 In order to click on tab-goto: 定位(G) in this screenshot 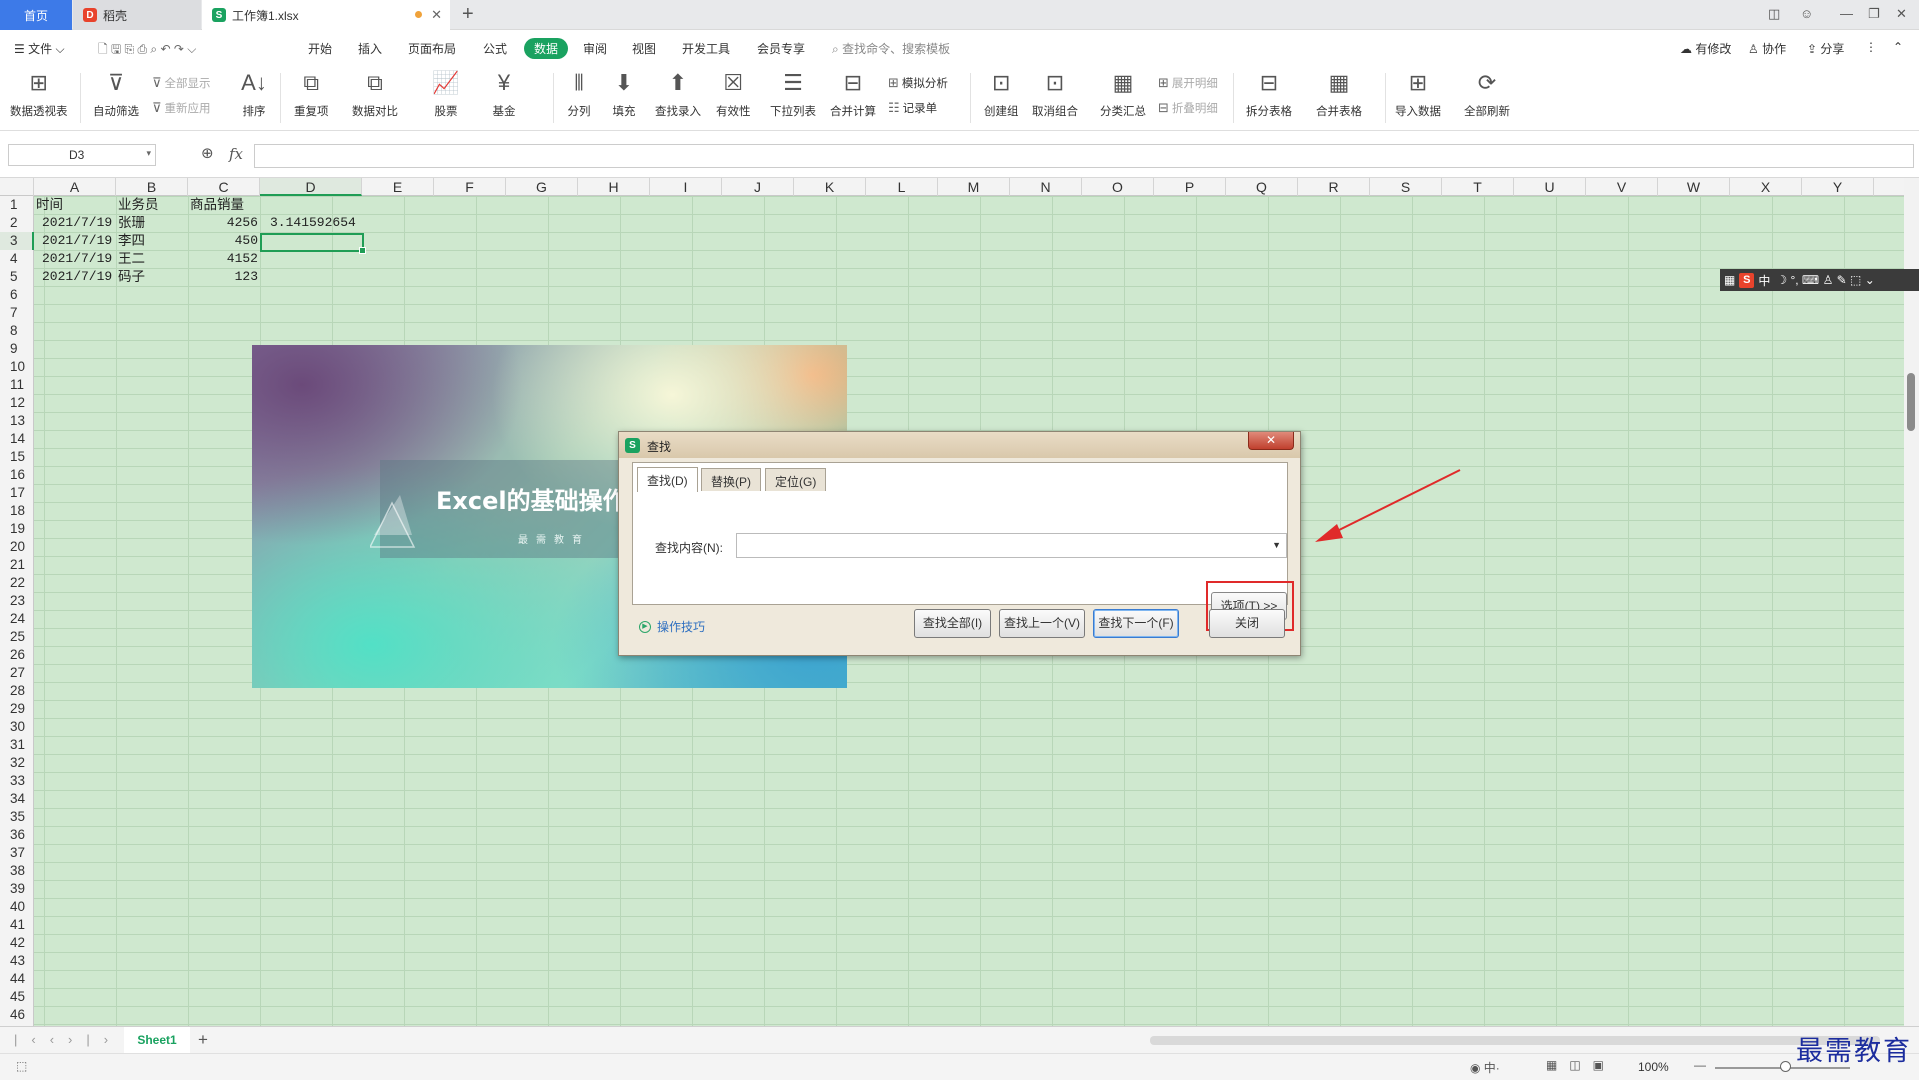, I will do `click(796, 479)`.